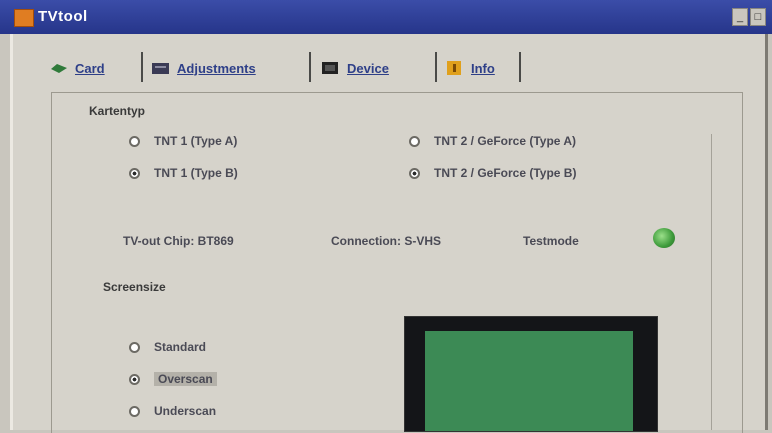  Describe the element at coordinates (664, 238) in the screenshot. I see `testmode-status-led` at that location.